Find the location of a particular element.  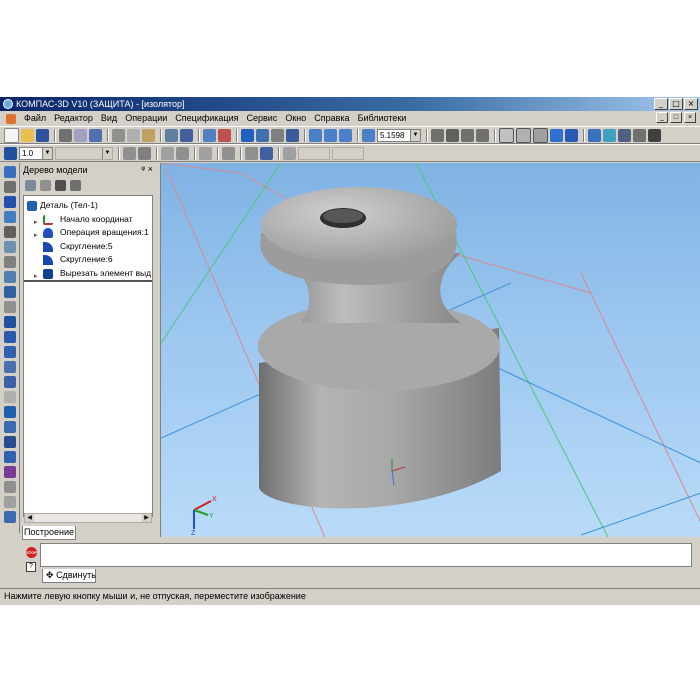

properties-icon is located at coordinates (171, 135).